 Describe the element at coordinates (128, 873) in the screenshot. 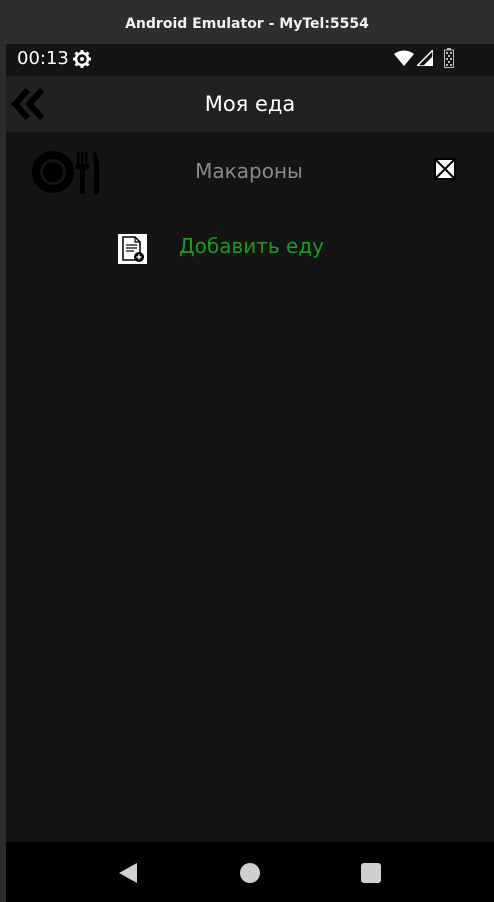

I see `back-triangle-icon` at that location.